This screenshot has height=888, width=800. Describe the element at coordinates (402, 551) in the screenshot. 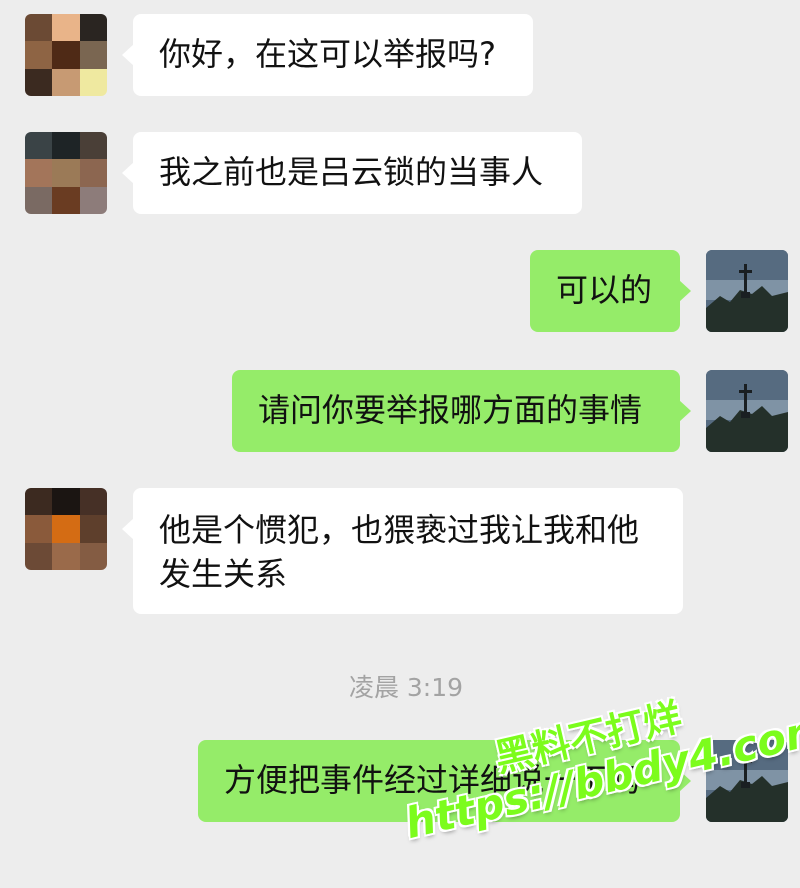

I see `message-bubble: 他是个惯犯，也猥亵过我让我和他 发生关系` at that location.